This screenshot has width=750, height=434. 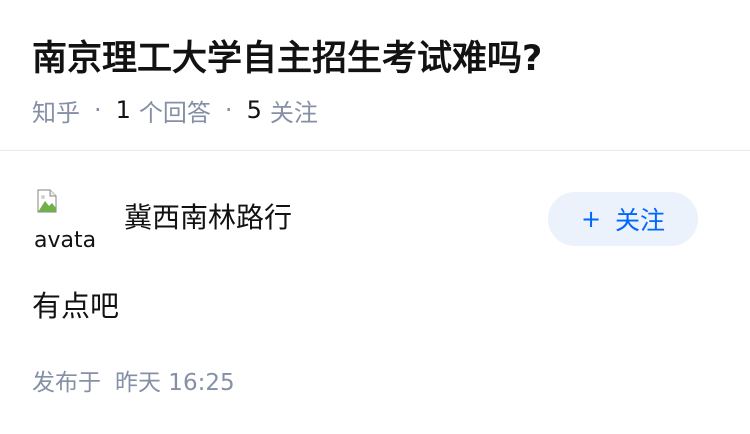 I want to click on question-meta: 知乎 · 1 个回答 · 5 关注, so click(x=175, y=110).